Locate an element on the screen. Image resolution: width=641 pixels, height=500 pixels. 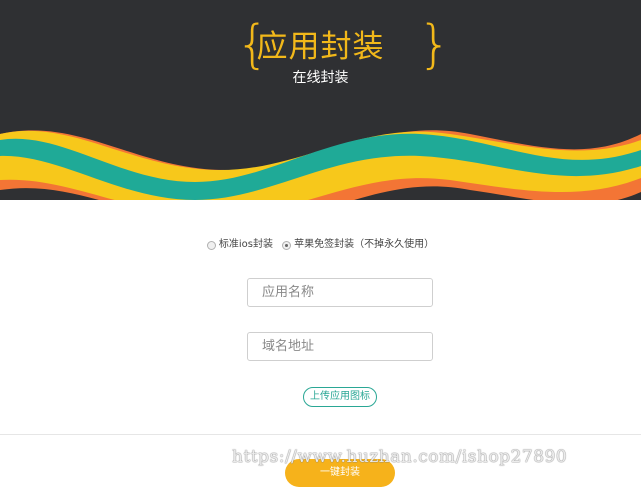
package-type-options: 标准ios封装 苹果免签封装（不掉永久使用） is located at coordinates (320, 246).